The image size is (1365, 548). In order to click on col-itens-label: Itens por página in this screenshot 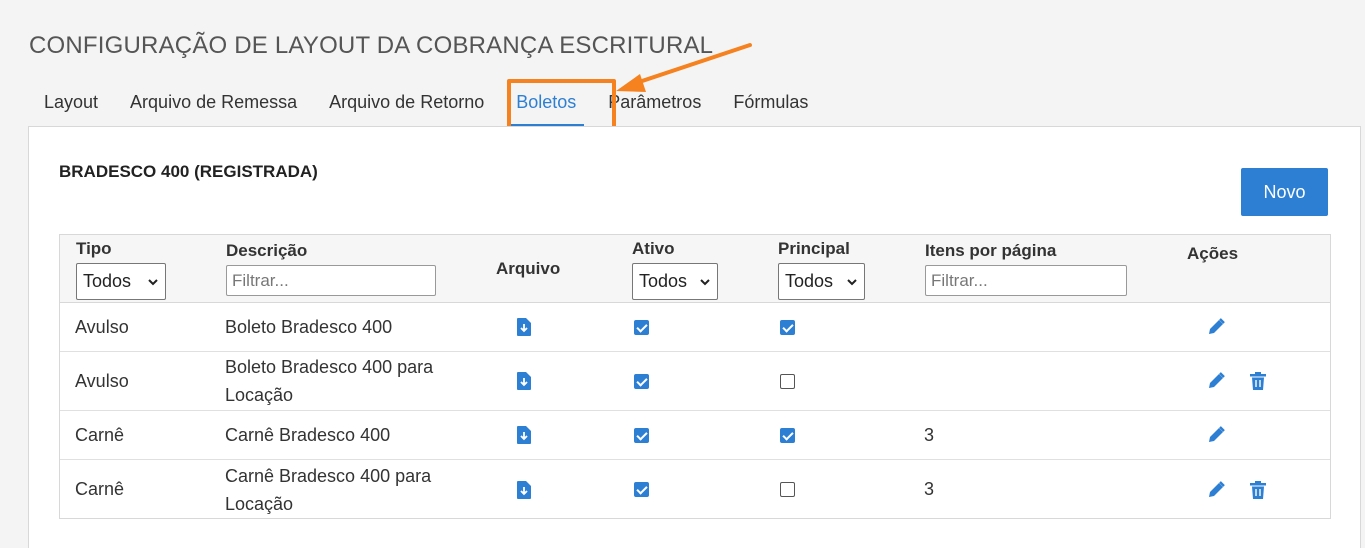, I will do `click(991, 250)`.